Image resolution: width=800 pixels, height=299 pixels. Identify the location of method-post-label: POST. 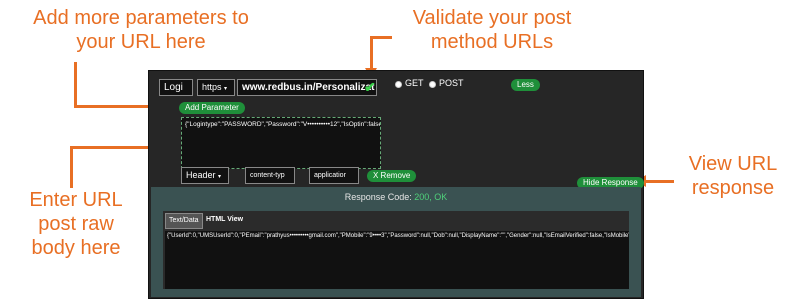
(451, 83).